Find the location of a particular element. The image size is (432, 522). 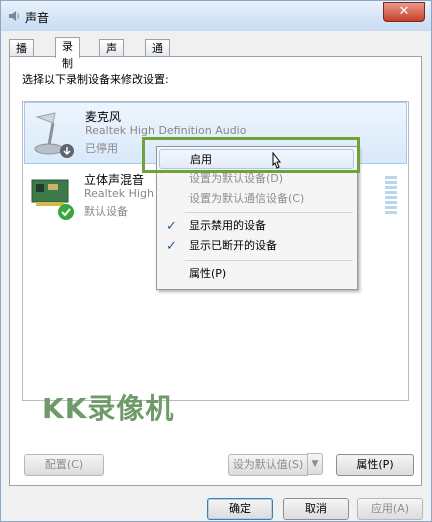

level-meter is located at coordinates (391, 198).